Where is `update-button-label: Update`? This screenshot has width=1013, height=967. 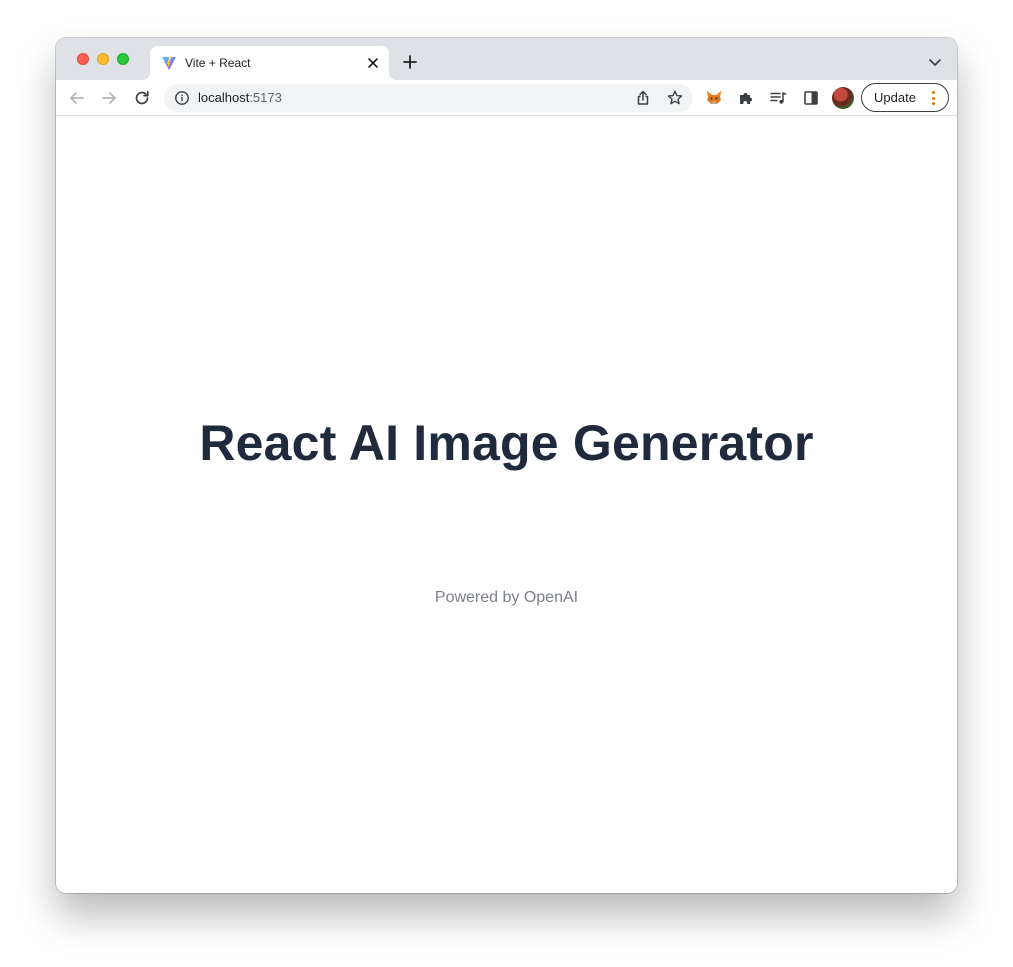
update-button-label: Update is located at coordinates (895, 97).